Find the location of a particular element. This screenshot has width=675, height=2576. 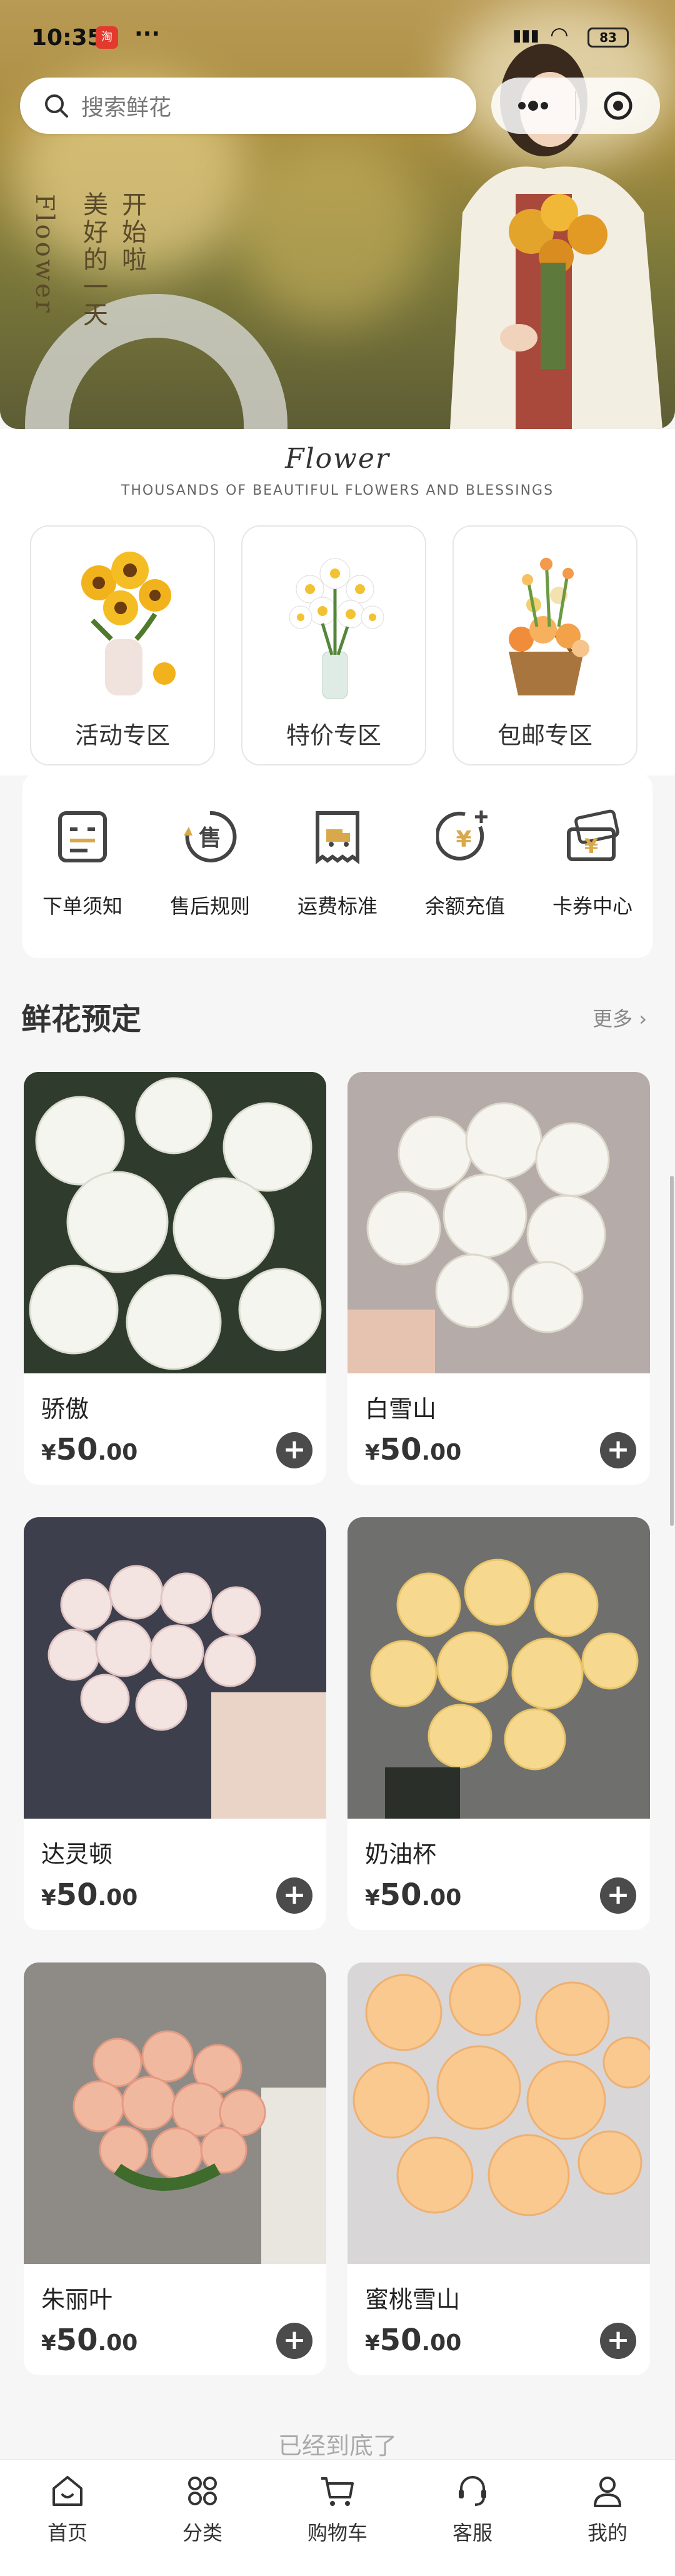

miniprogram-capsule is located at coordinates (575, 106).